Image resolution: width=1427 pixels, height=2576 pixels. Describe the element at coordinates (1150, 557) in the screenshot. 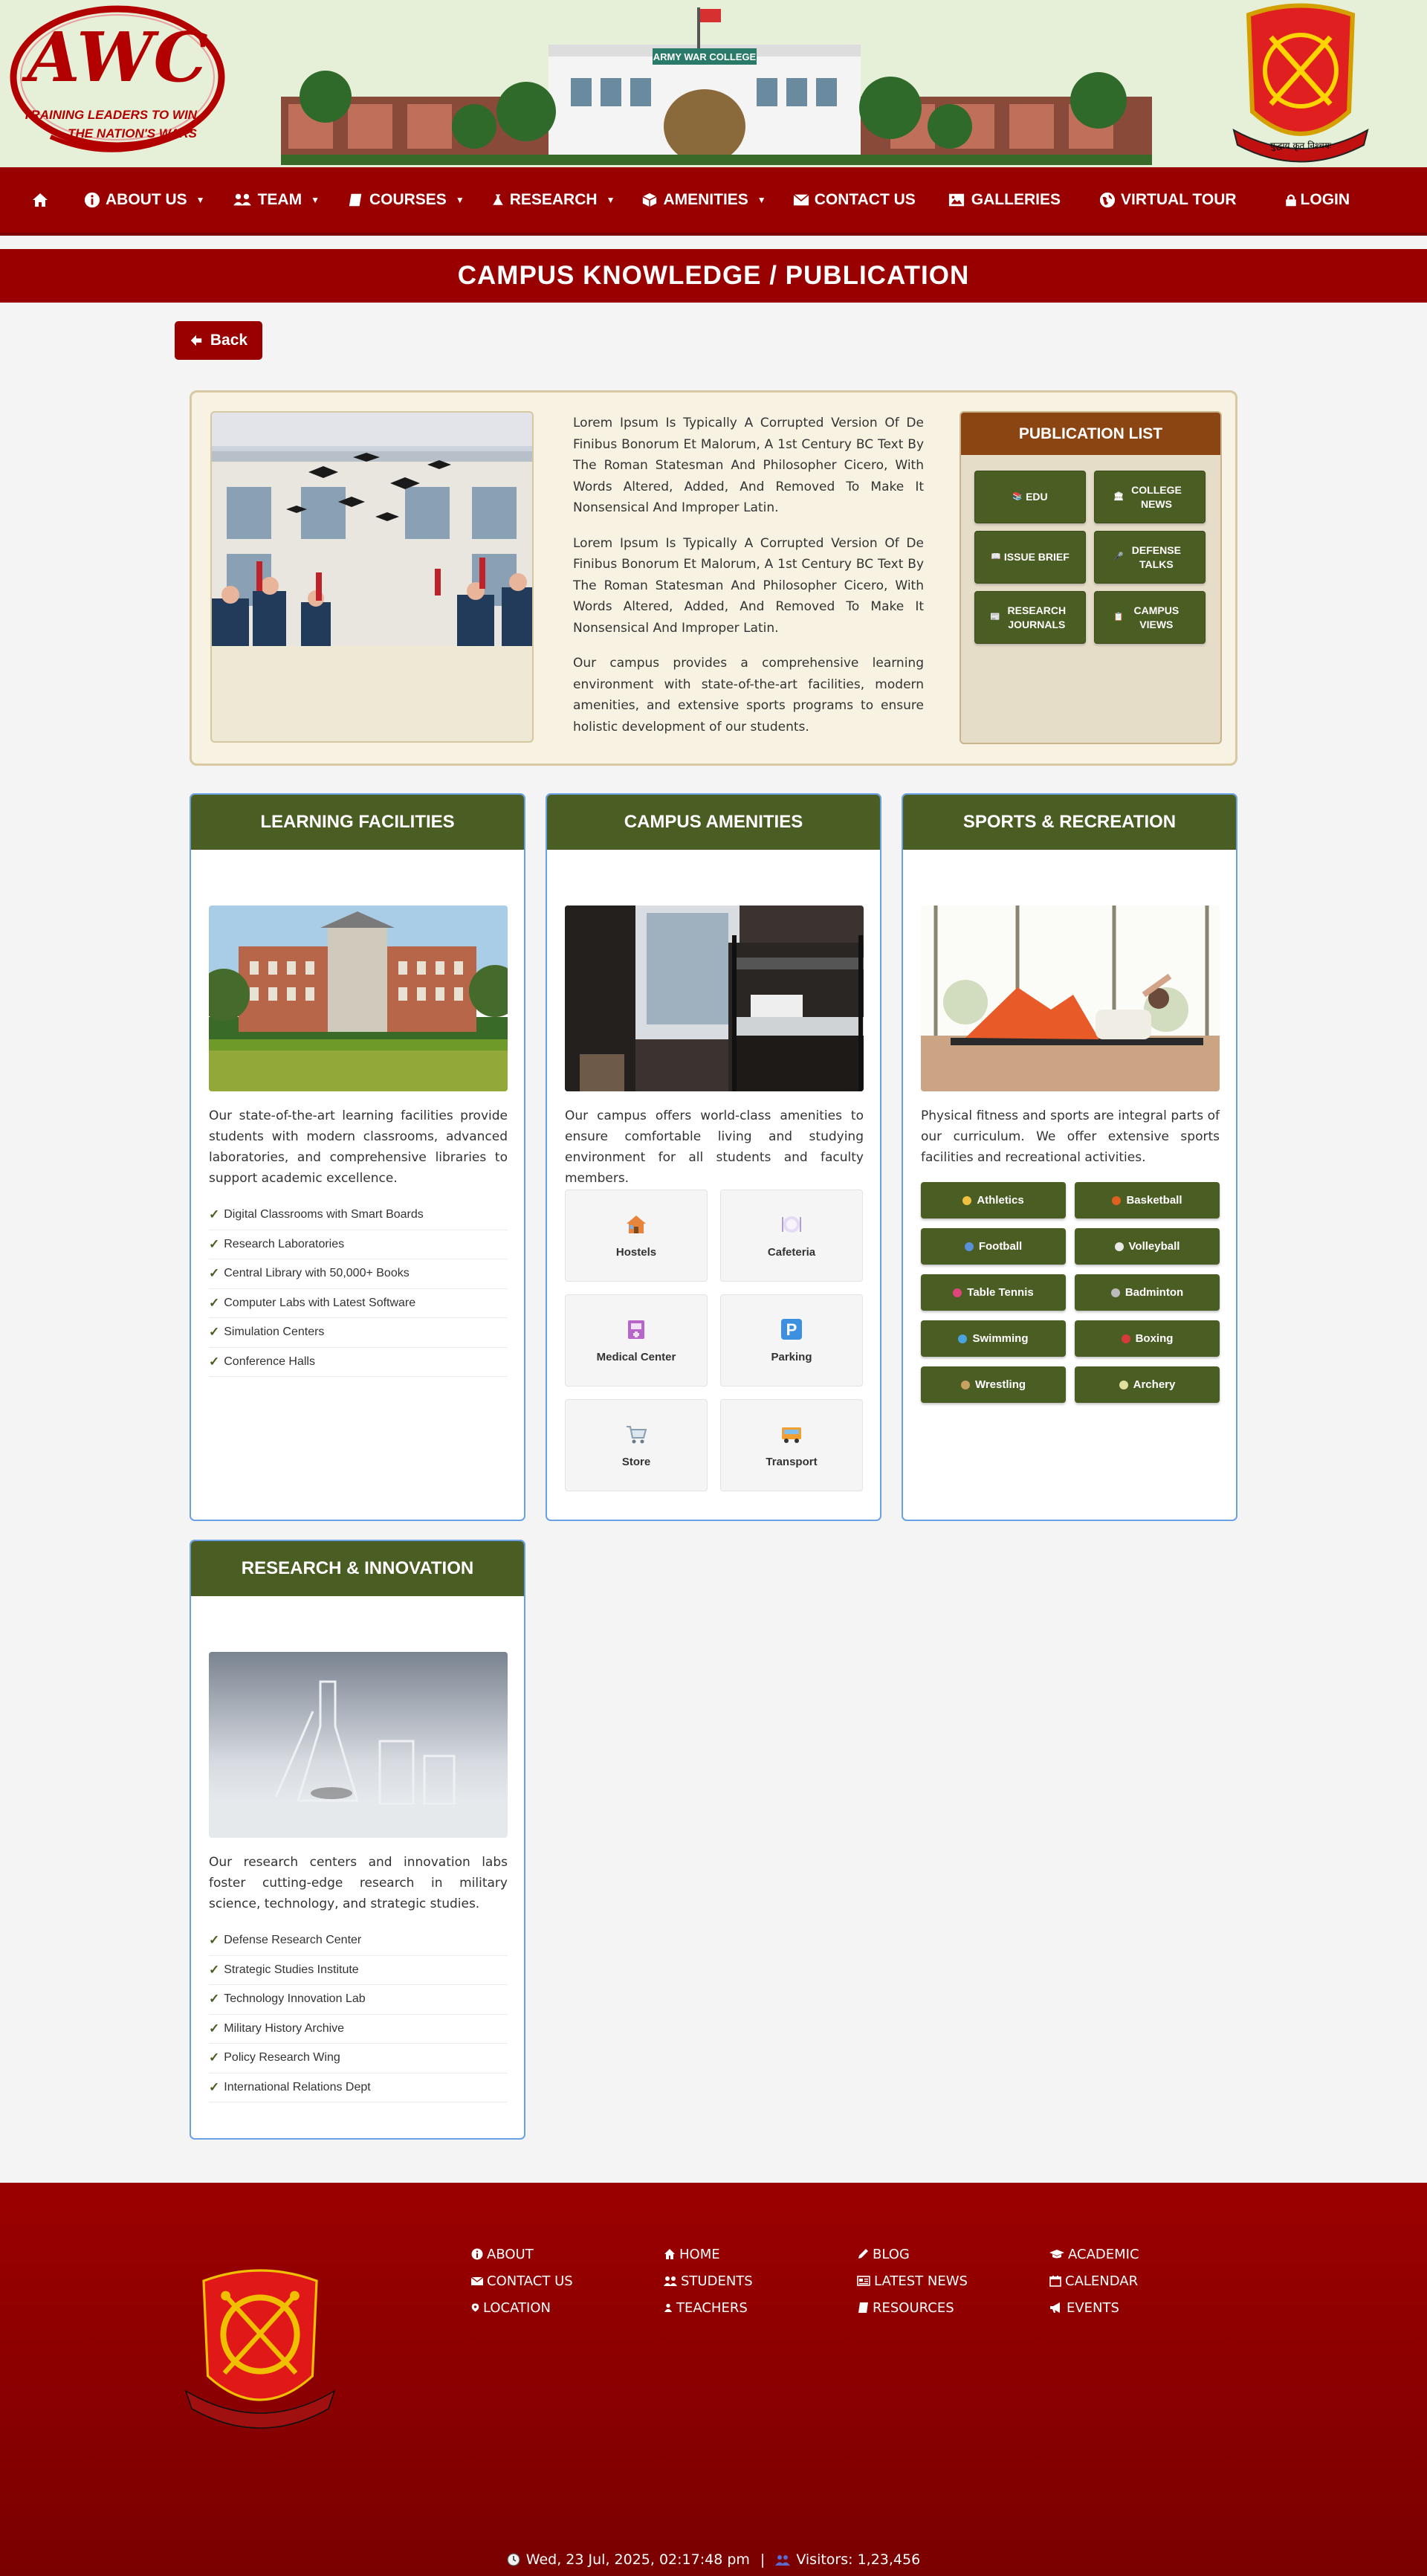

I see `pub-button-defense-talks: 🎤 DEFENSE TALKS` at that location.